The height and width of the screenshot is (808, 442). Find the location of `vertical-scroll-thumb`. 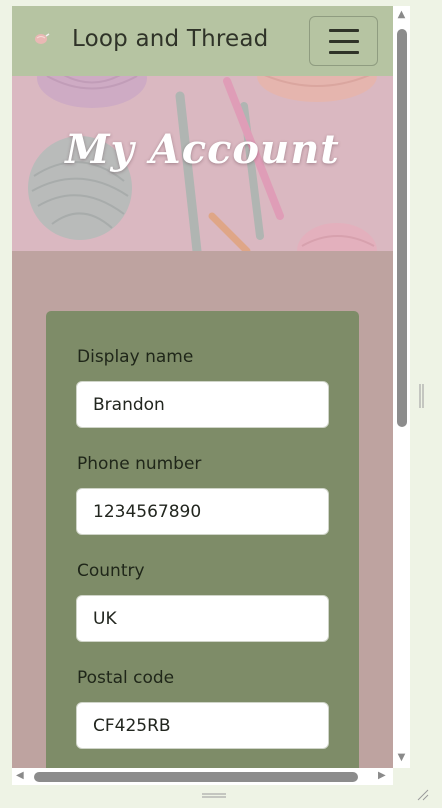

vertical-scroll-thumb is located at coordinates (402, 228).